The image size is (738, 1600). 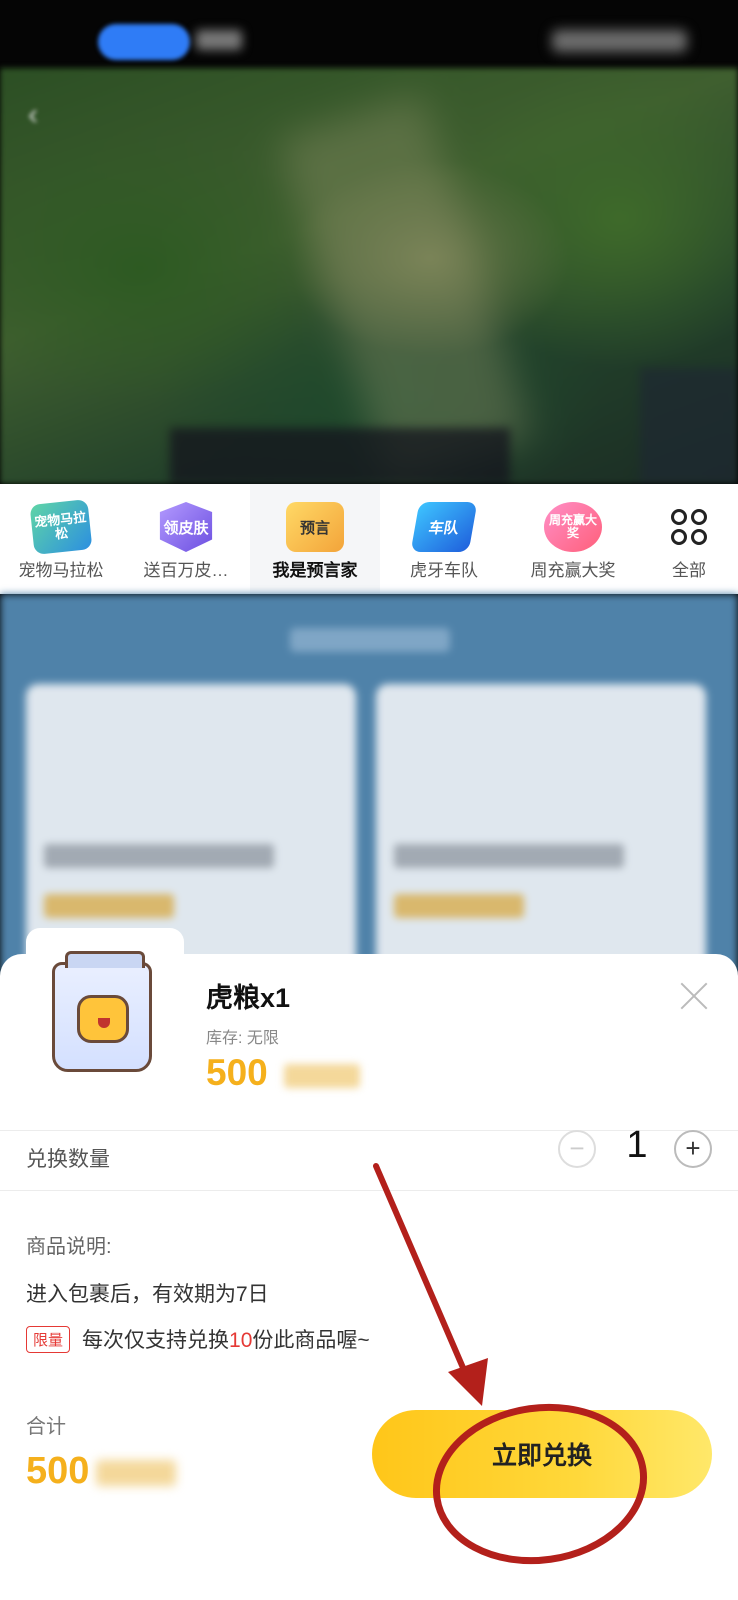 What do you see at coordinates (186, 527) in the screenshot?
I see `skin-gift-icon: 领皮肤` at bounding box center [186, 527].